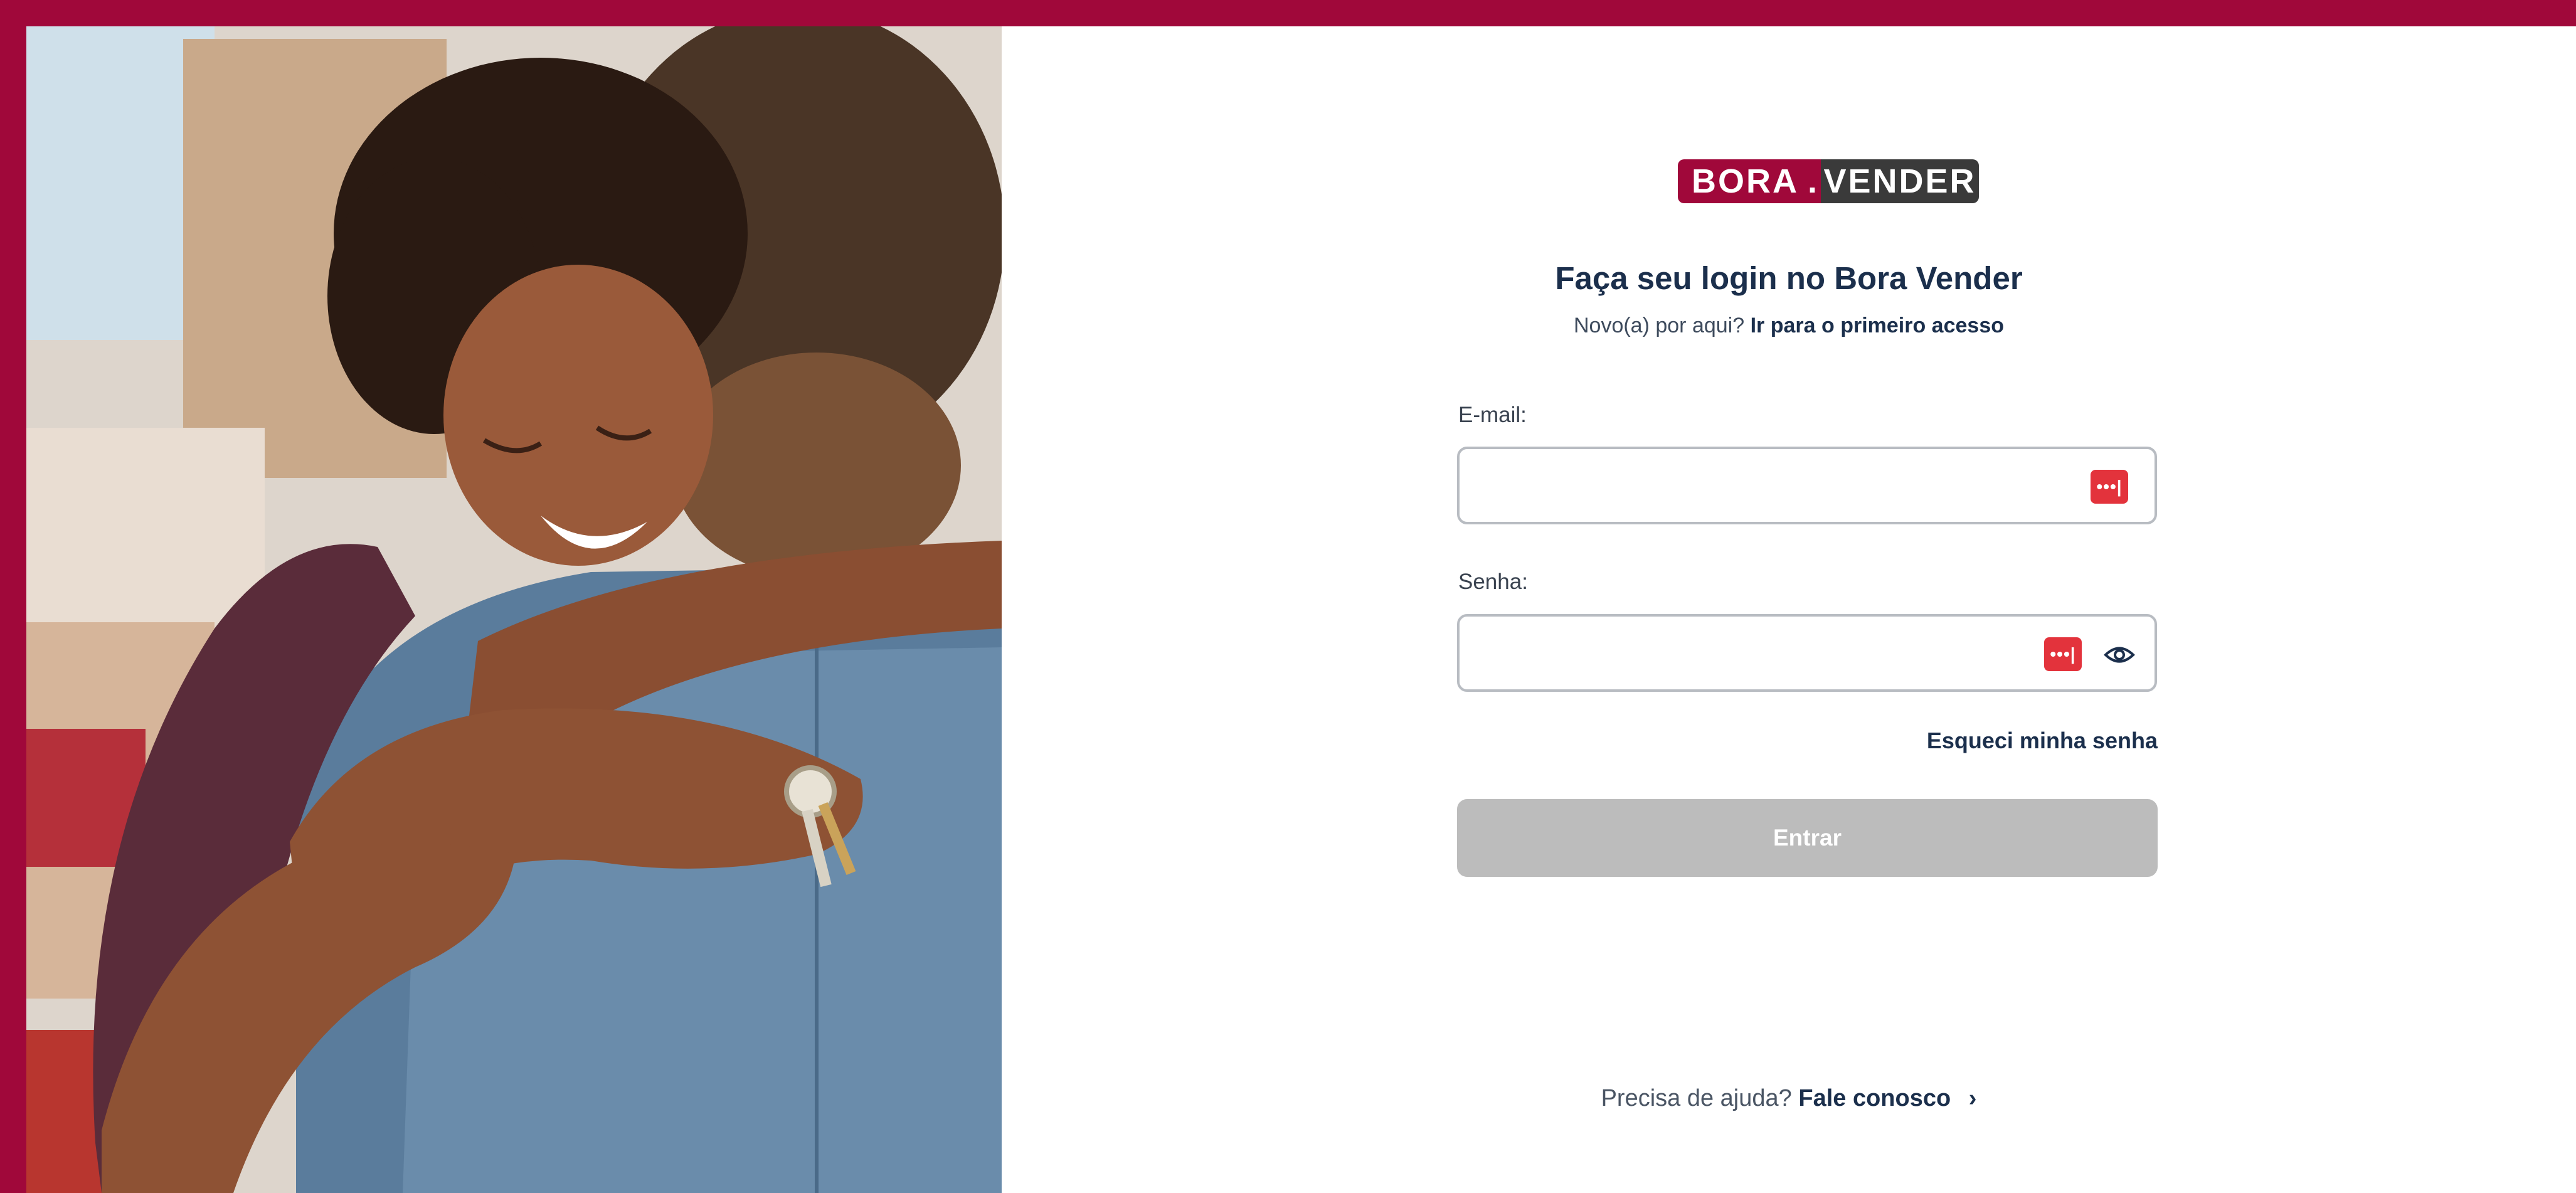  What do you see at coordinates (1807, 485) in the screenshot?
I see `email-field: •••|` at bounding box center [1807, 485].